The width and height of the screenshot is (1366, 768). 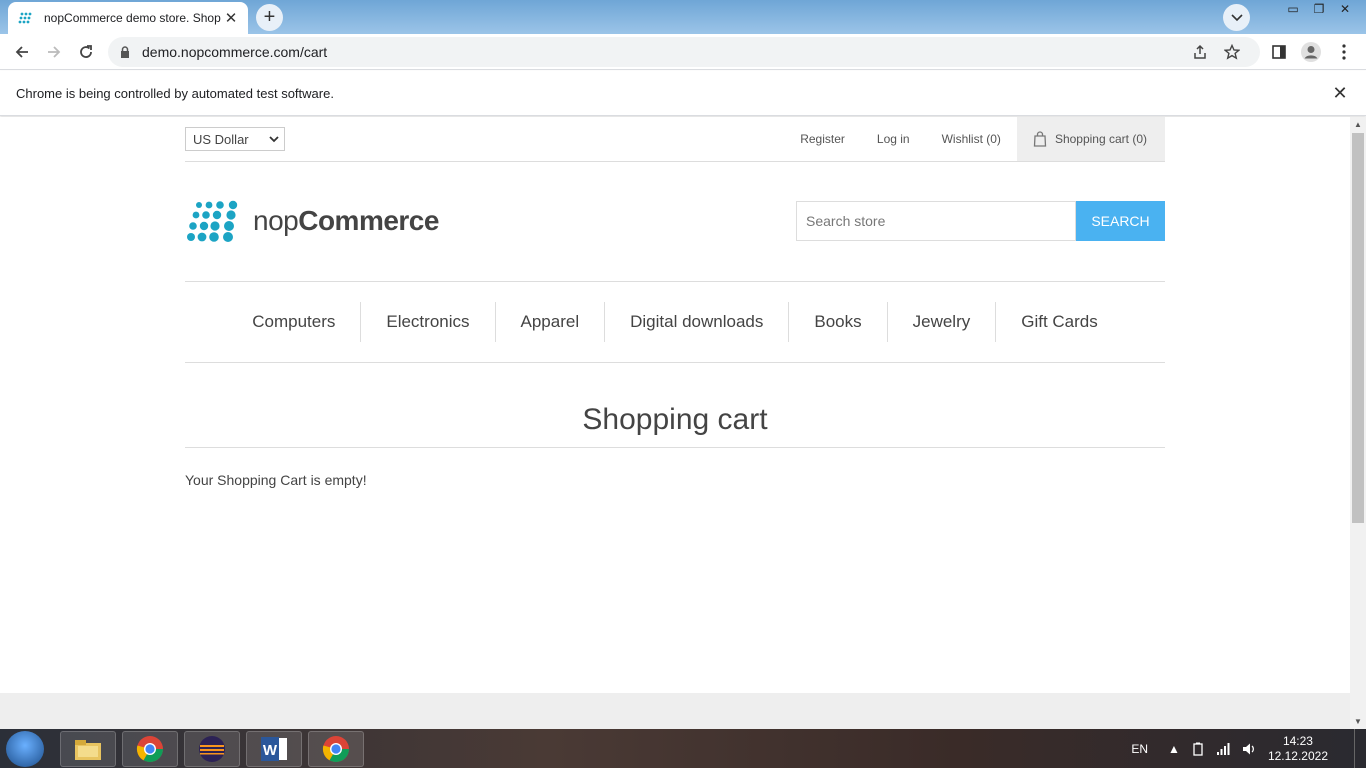 I want to click on shopping-cart-link: Shopping cart (0), so click(x=1090, y=139).